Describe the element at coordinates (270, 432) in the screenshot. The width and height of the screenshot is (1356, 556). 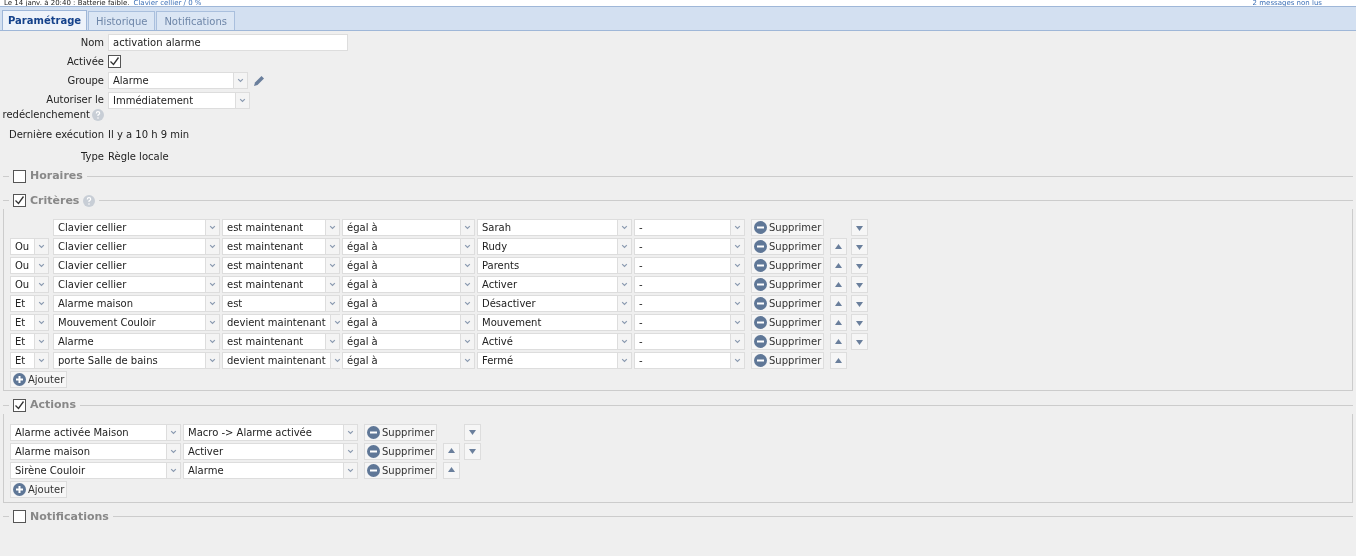
I see `dropdown: Macro -> Alarme activée` at that location.